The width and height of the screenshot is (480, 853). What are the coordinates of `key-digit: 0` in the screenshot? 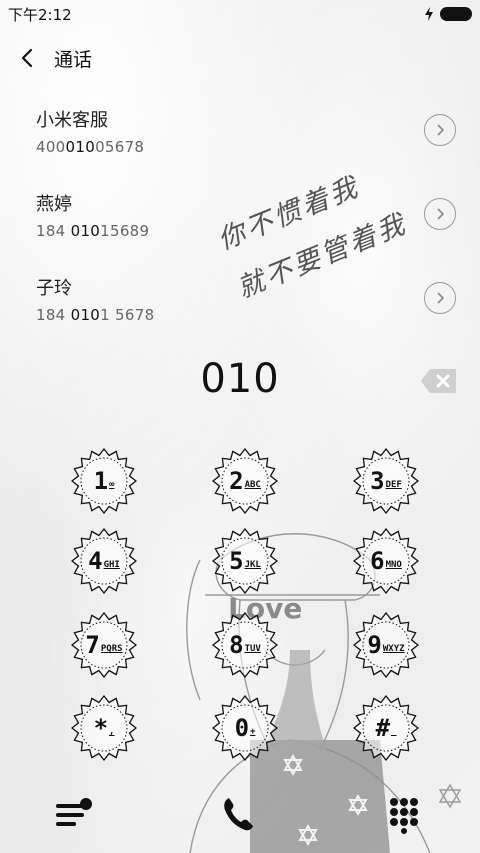 It's located at (242, 728).